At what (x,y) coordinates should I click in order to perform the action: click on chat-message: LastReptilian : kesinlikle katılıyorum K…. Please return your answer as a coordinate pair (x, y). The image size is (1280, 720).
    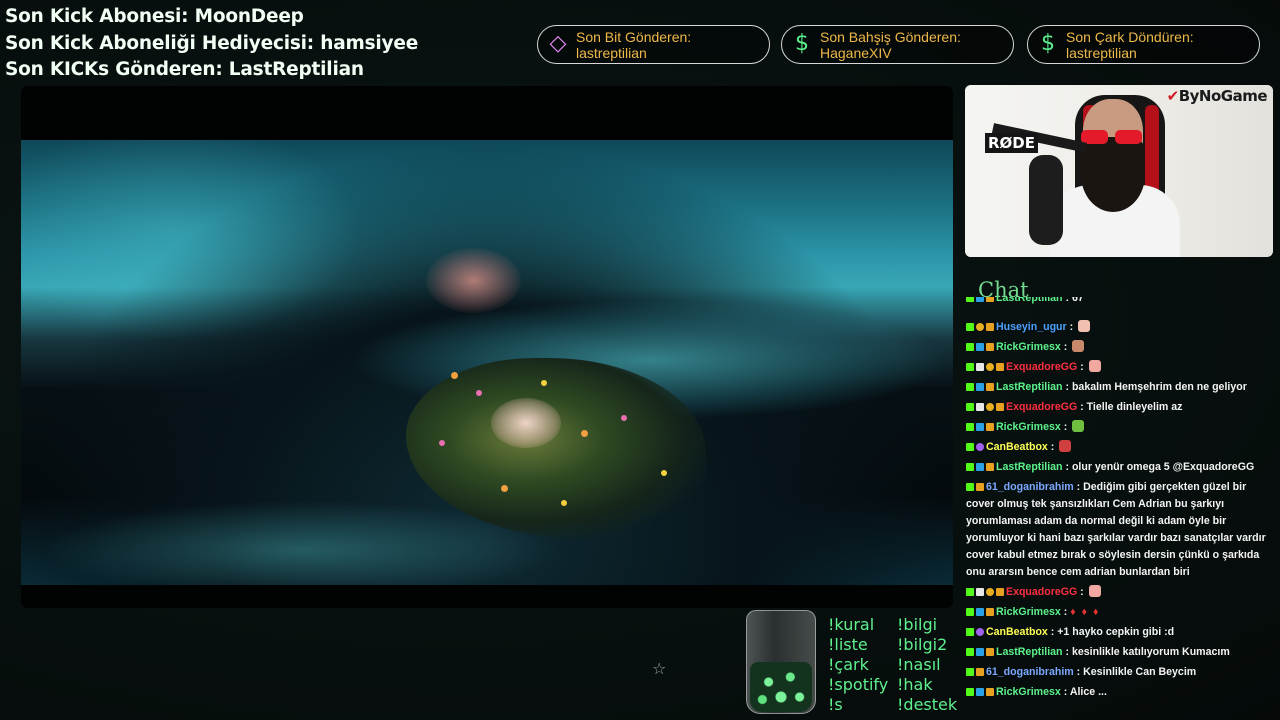
    Looking at the image, I should click on (1116, 652).